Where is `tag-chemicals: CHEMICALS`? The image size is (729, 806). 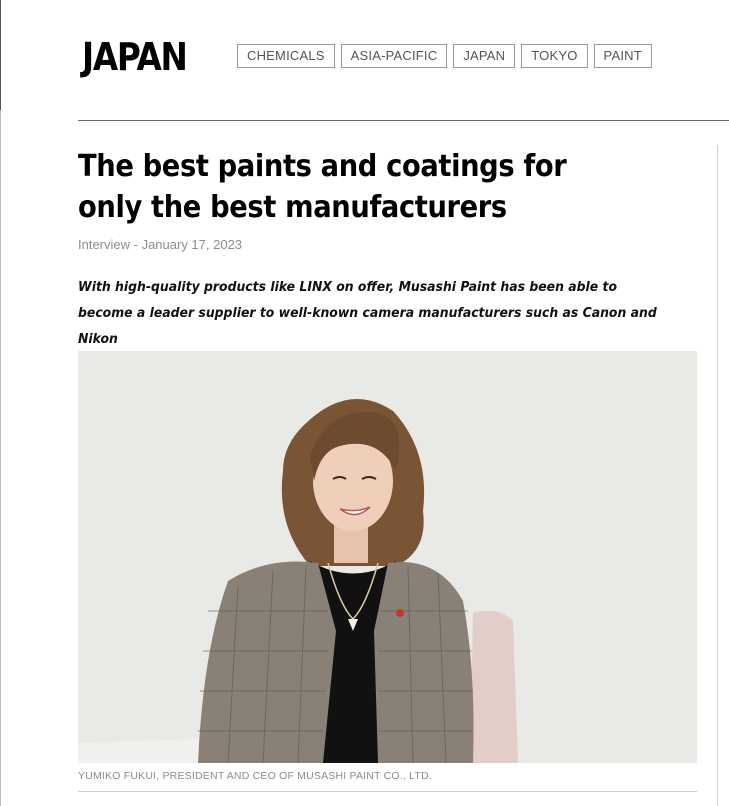
tag-chemicals: CHEMICALS is located at coordinates (286, 56).